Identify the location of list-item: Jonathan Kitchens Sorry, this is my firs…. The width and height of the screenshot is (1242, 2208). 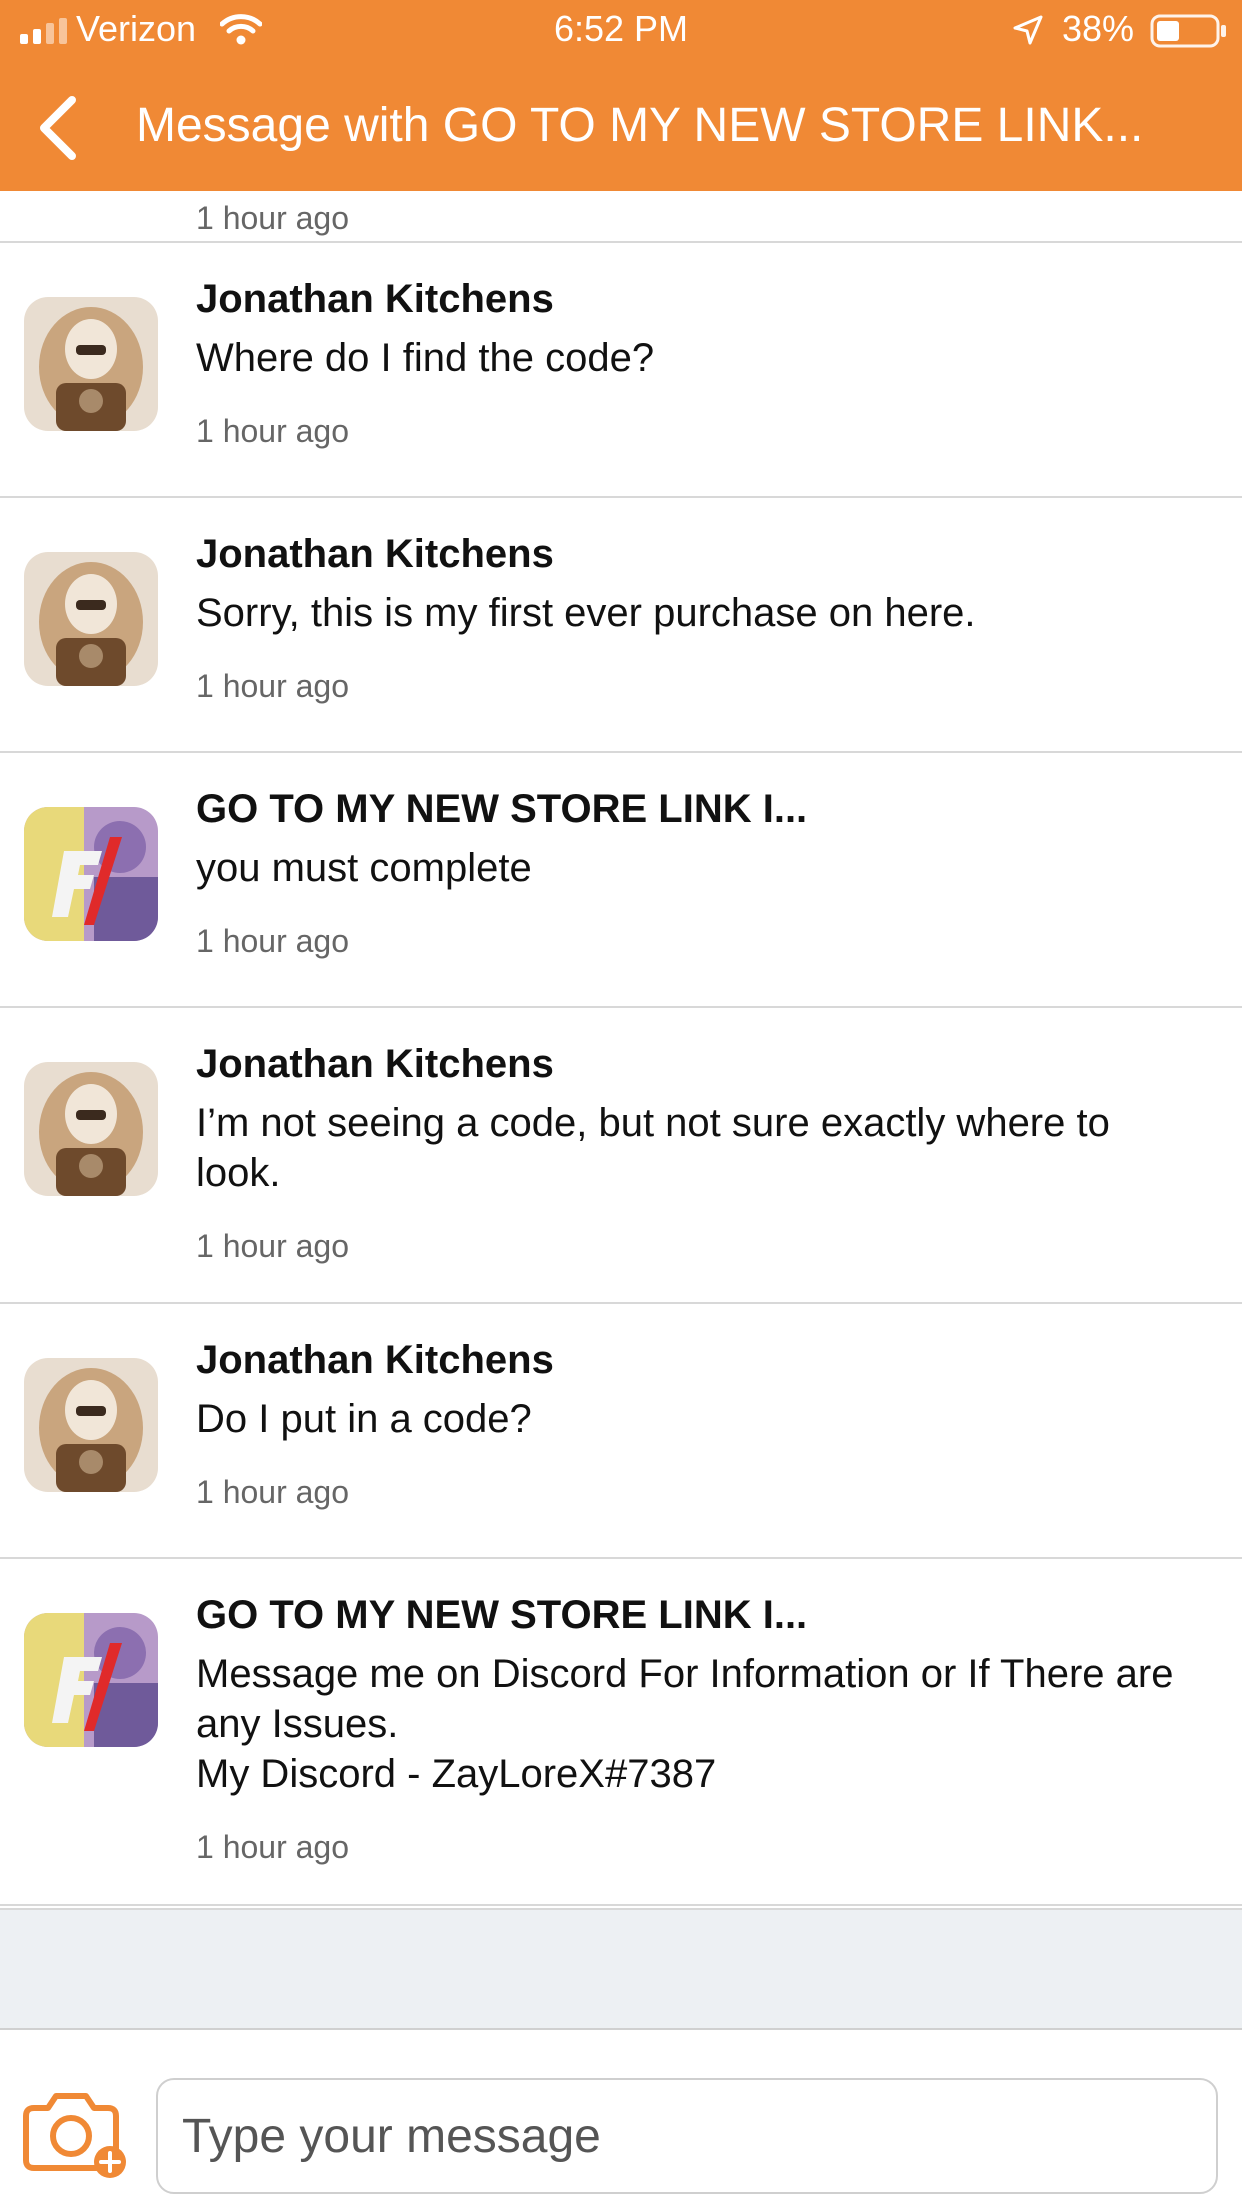
(621, 625).